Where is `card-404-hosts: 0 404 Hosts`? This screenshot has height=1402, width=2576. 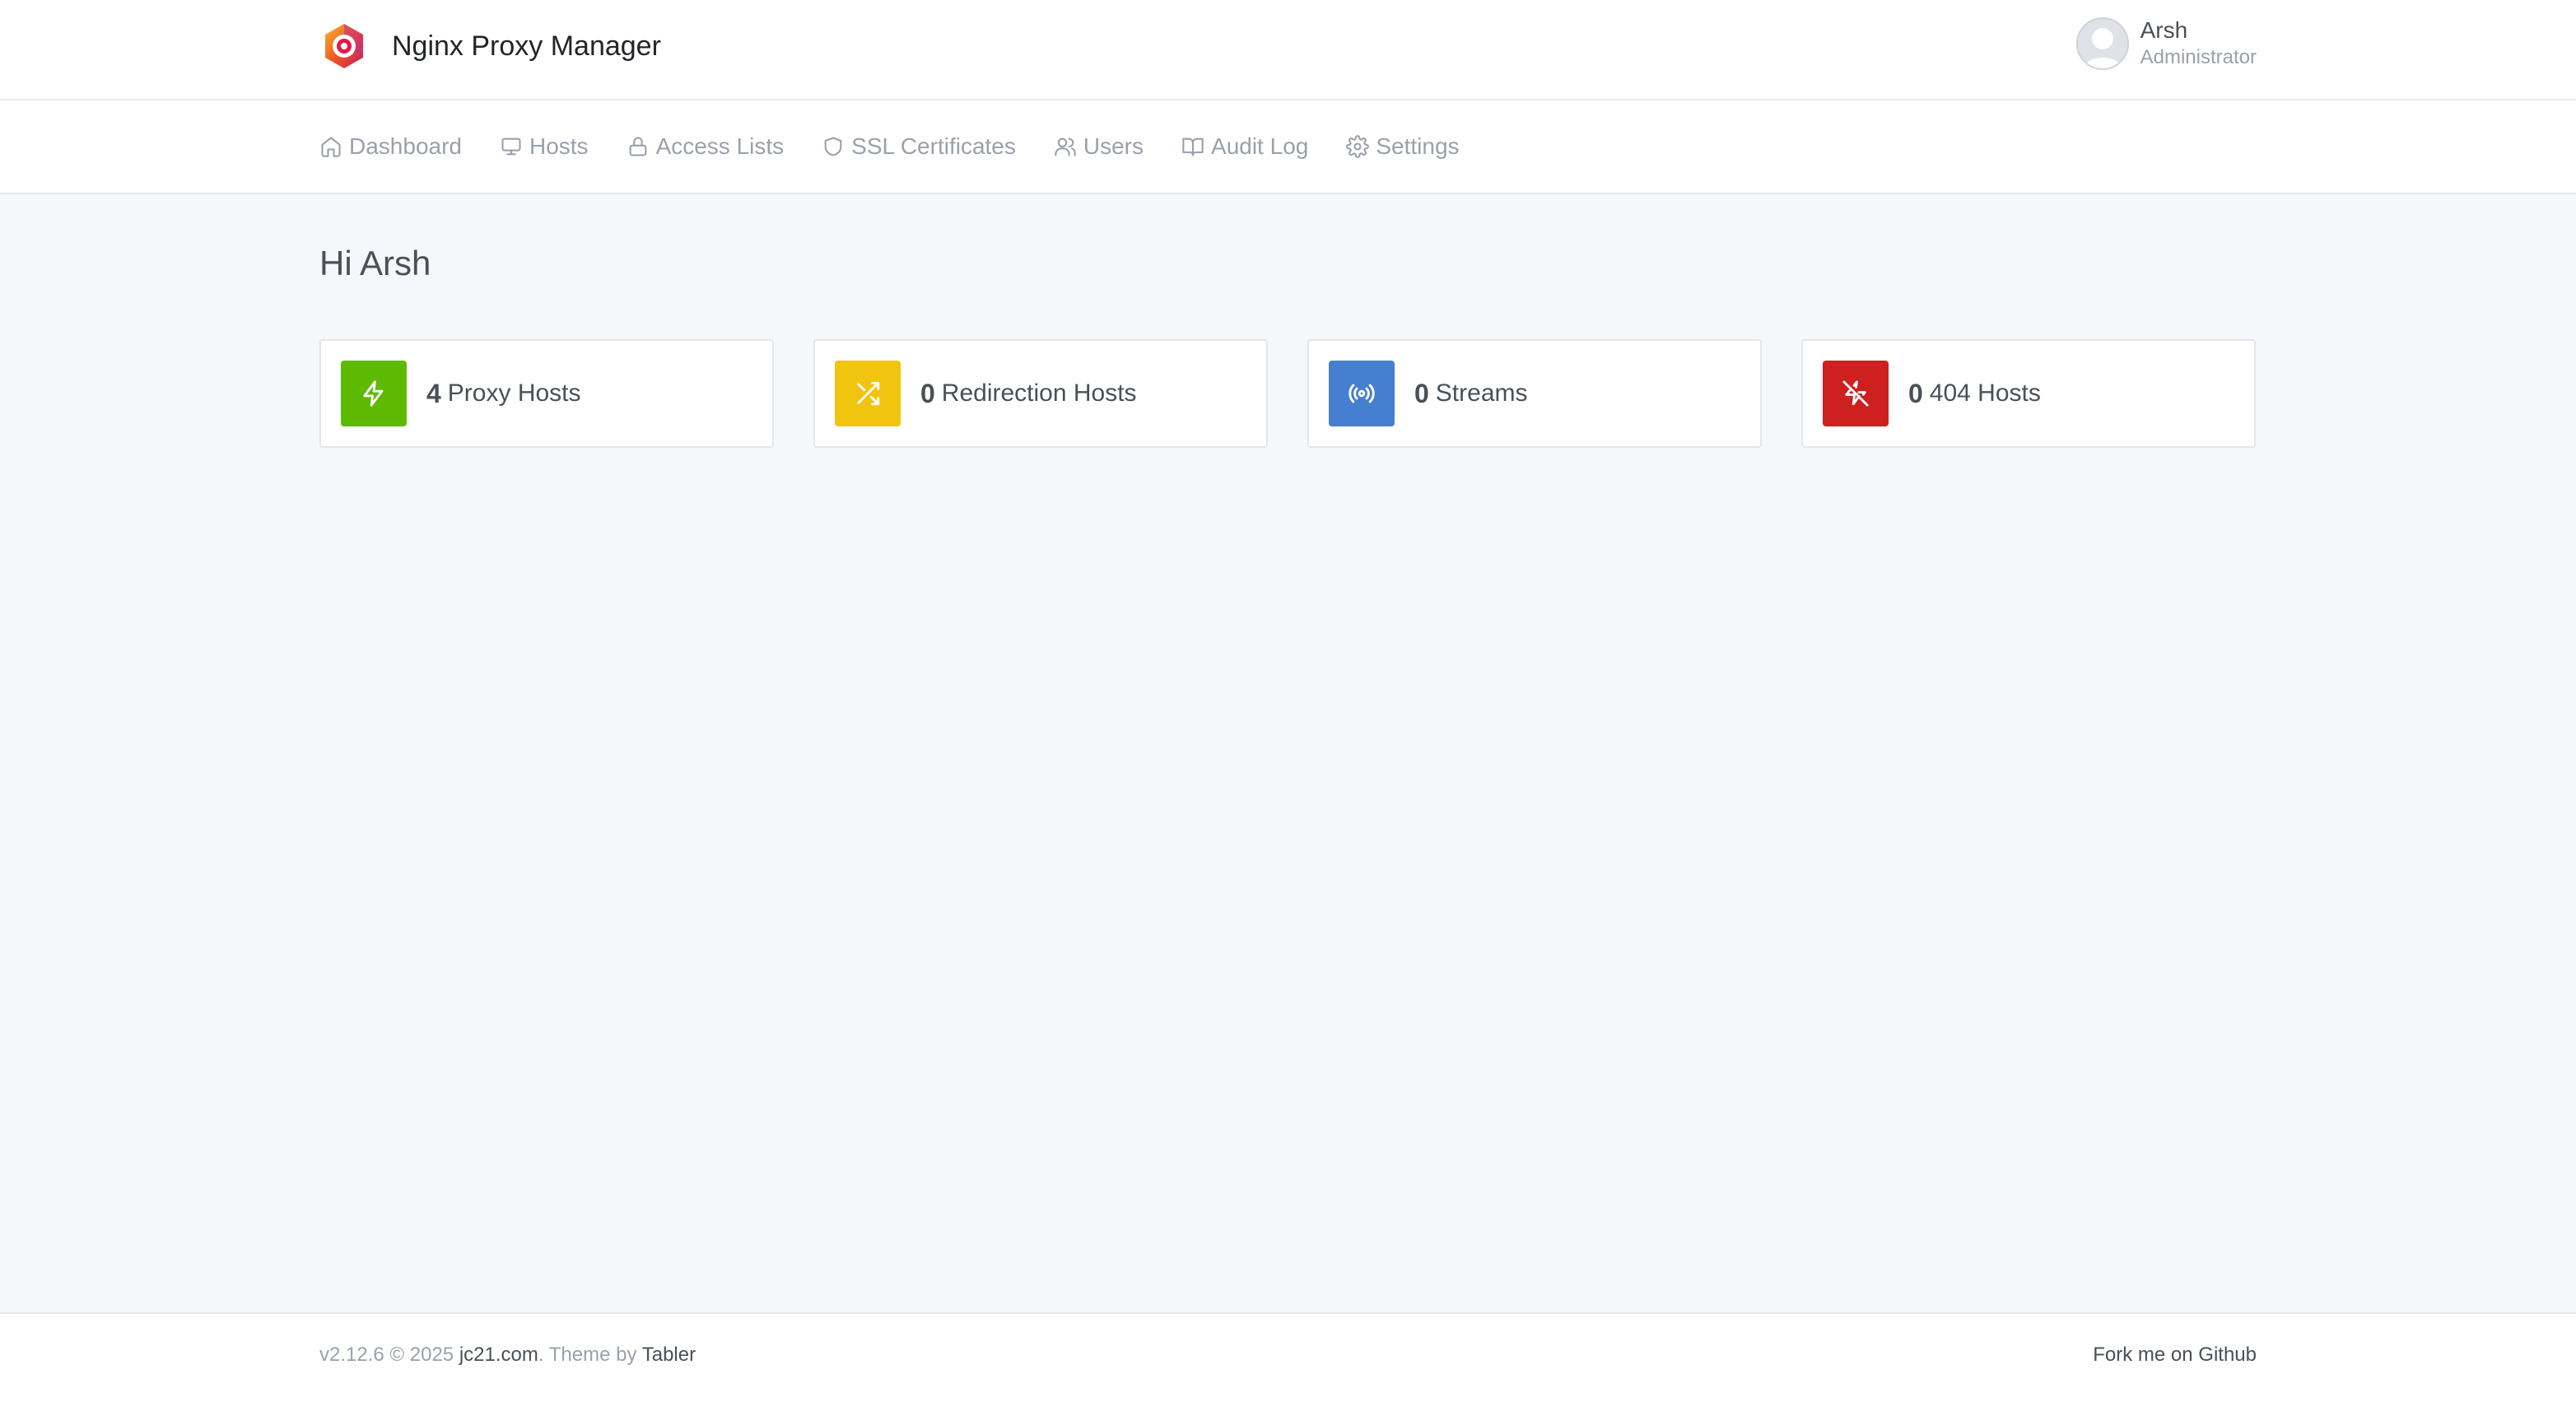 card-404-hosts: 0 404 Hosts is located at coordinates (2028, 393).